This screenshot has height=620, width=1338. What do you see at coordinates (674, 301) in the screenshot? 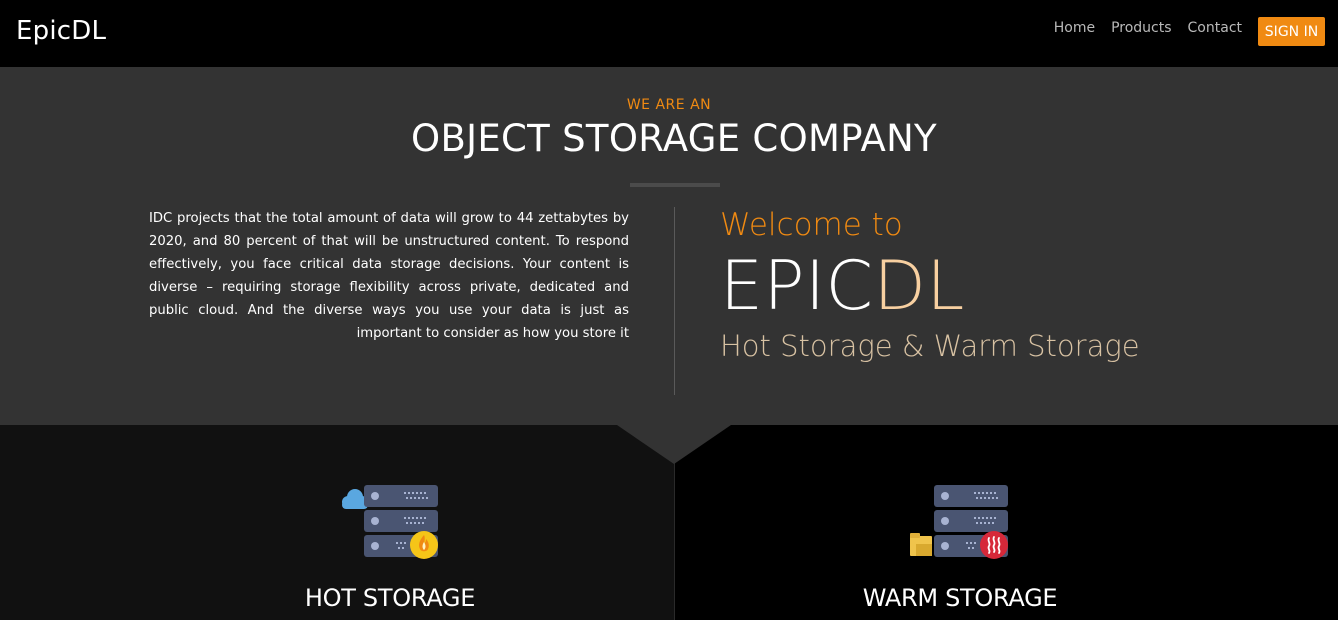
I see `hero-vertical-divider` at bounding box center [674, 301].